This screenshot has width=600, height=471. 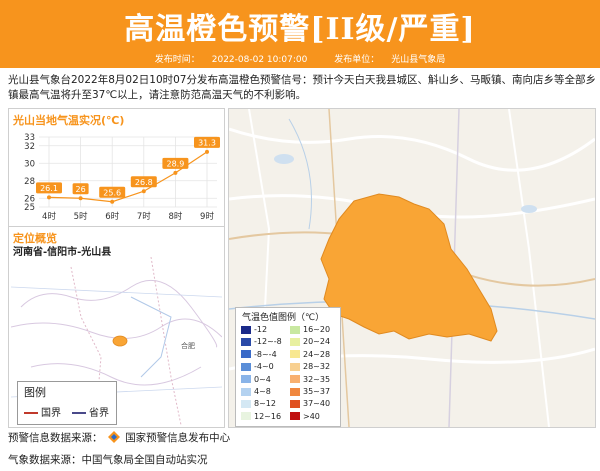 I want to click on legend-temperature-range: 24~28, so click(x=310, y=355).